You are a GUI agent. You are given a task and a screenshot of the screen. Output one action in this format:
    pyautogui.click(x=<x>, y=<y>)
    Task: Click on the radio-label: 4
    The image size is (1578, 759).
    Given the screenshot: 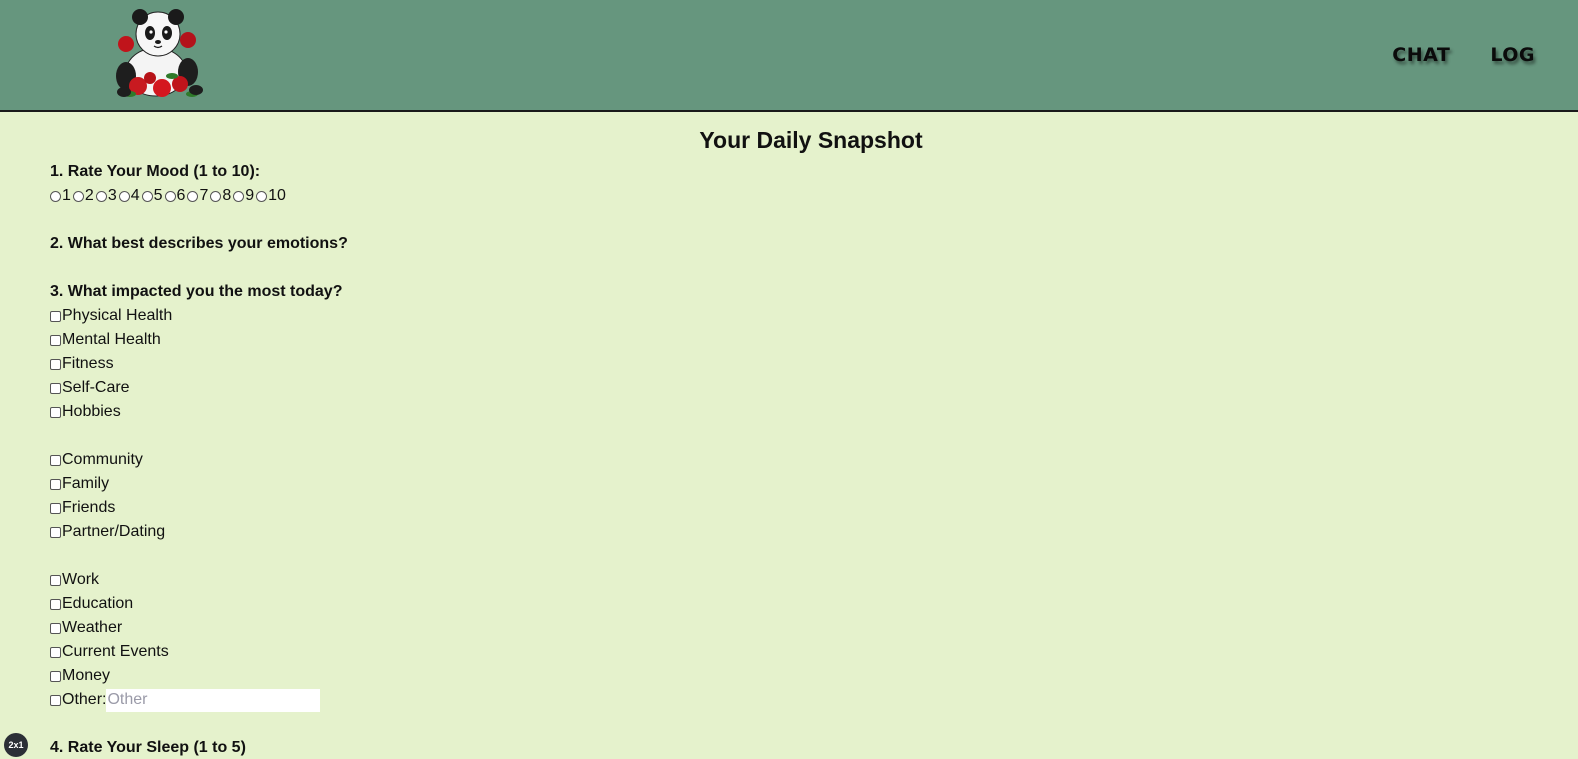 What is the action you would take?
    pyautogui.click(x=135, y=195)
    